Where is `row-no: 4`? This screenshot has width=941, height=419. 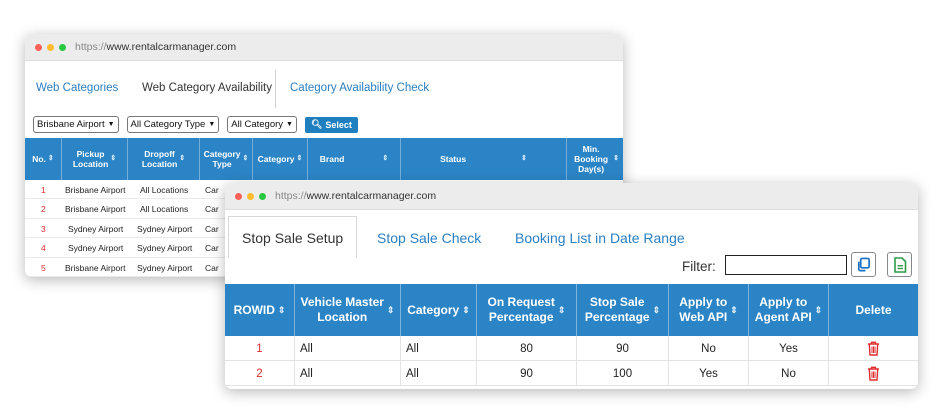 row-no: 4 is located at coordinates (43, 248).